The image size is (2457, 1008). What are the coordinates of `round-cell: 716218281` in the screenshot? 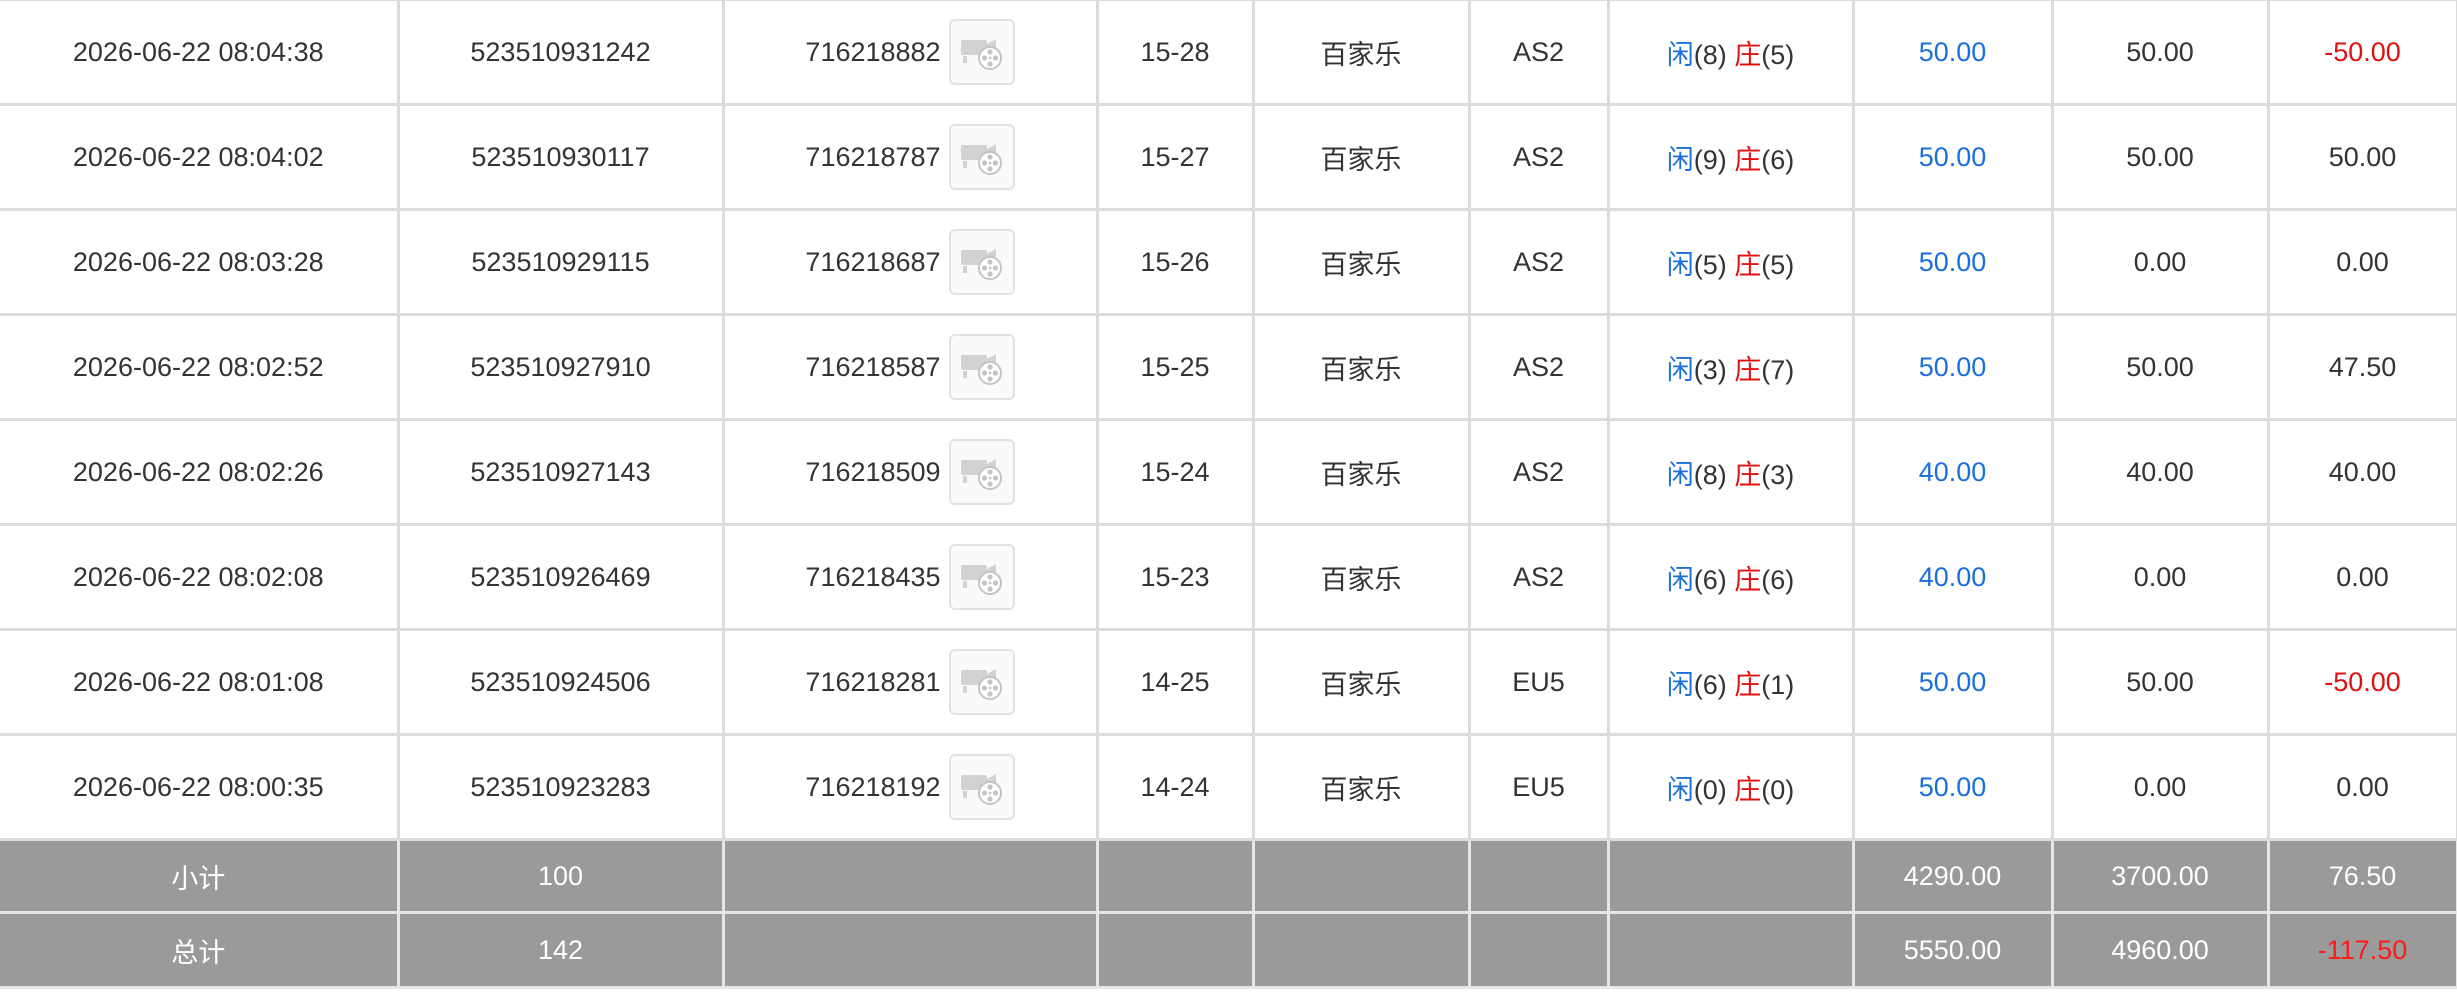 It's located at (910, 682).